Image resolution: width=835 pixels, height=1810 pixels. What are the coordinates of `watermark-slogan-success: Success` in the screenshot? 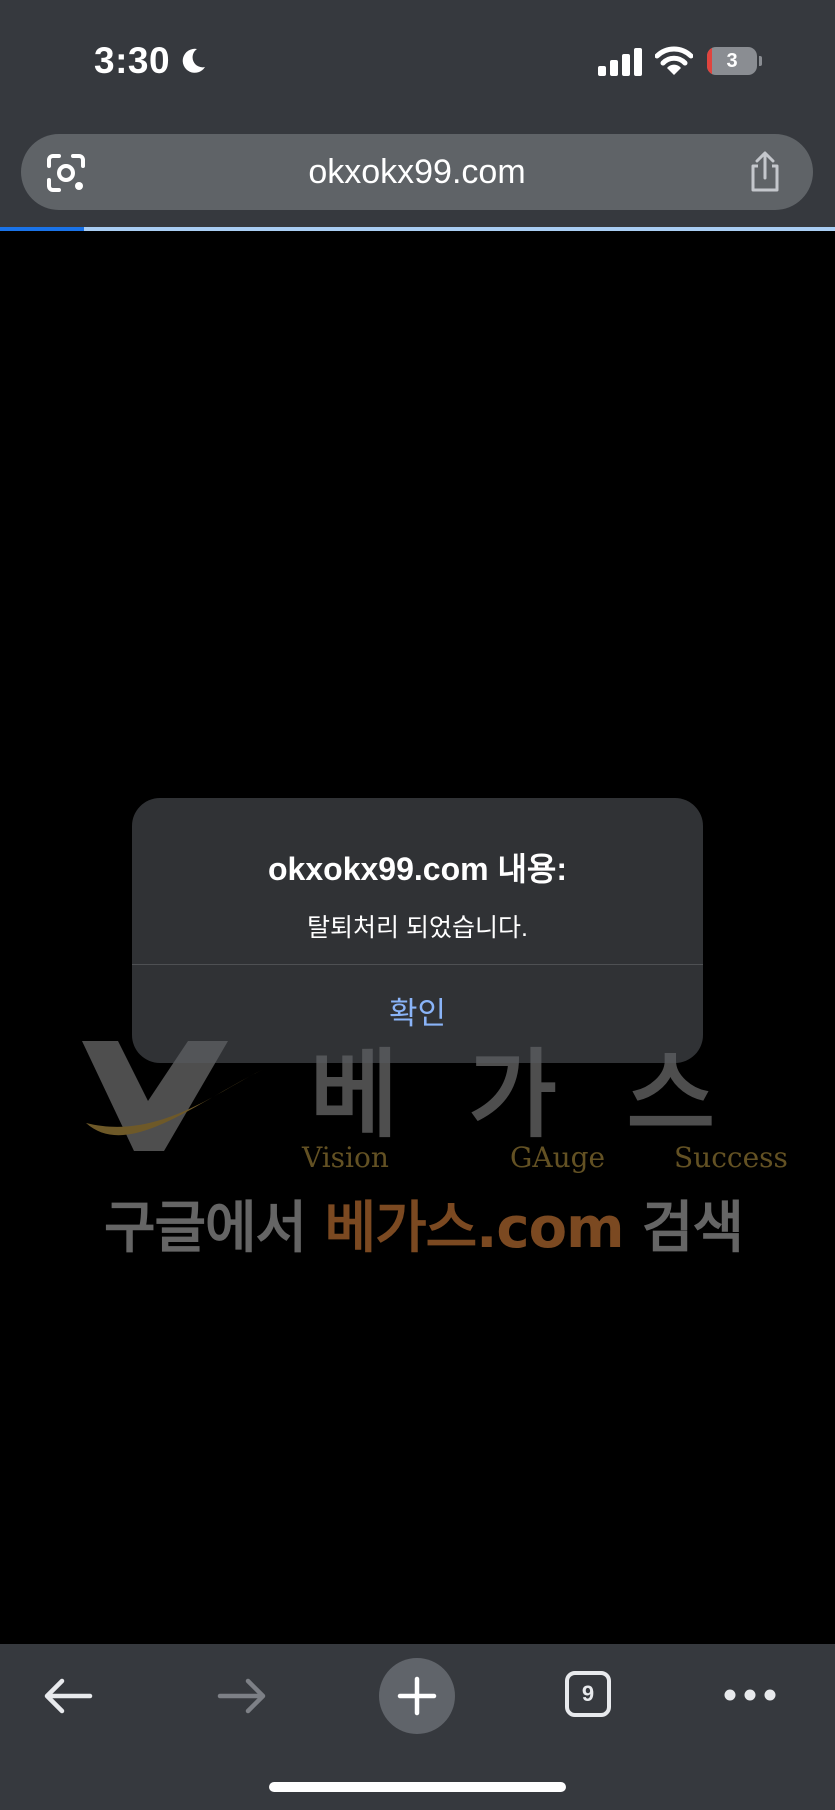 It's located at (731, 1157).